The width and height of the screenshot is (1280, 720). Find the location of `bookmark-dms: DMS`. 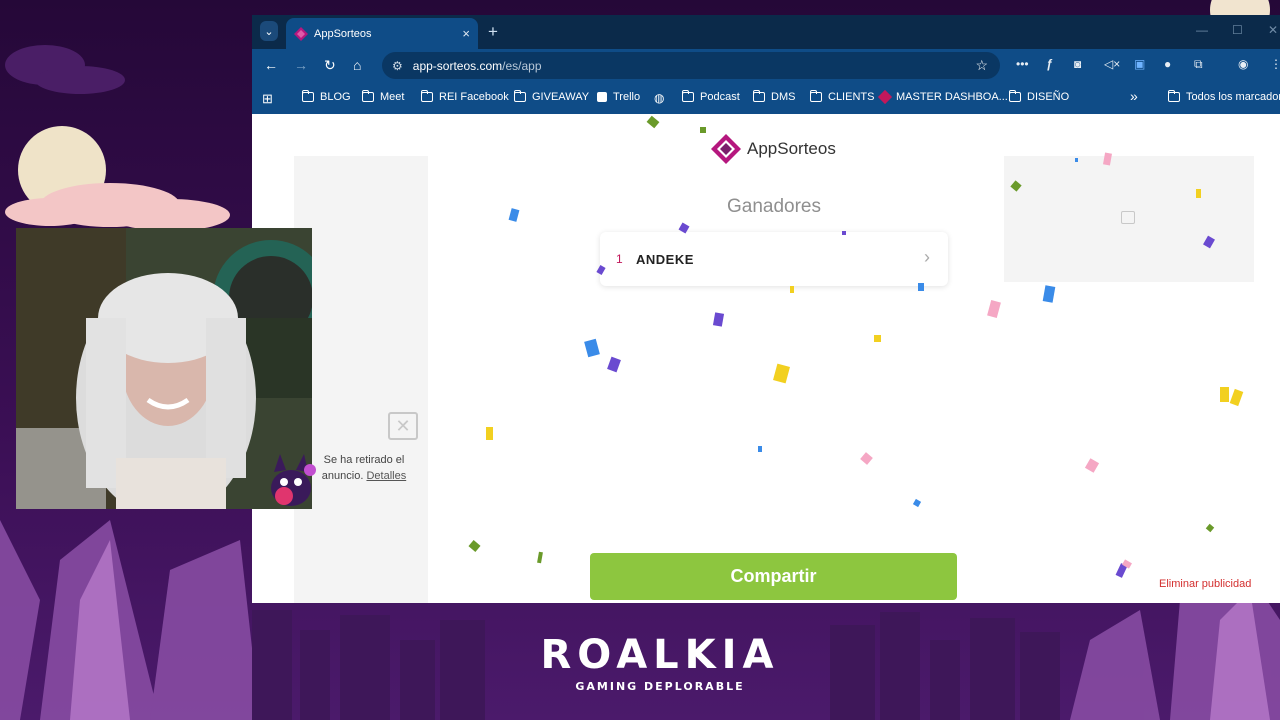

bookmark-dms: DMS is located at coordinates (774, 96).